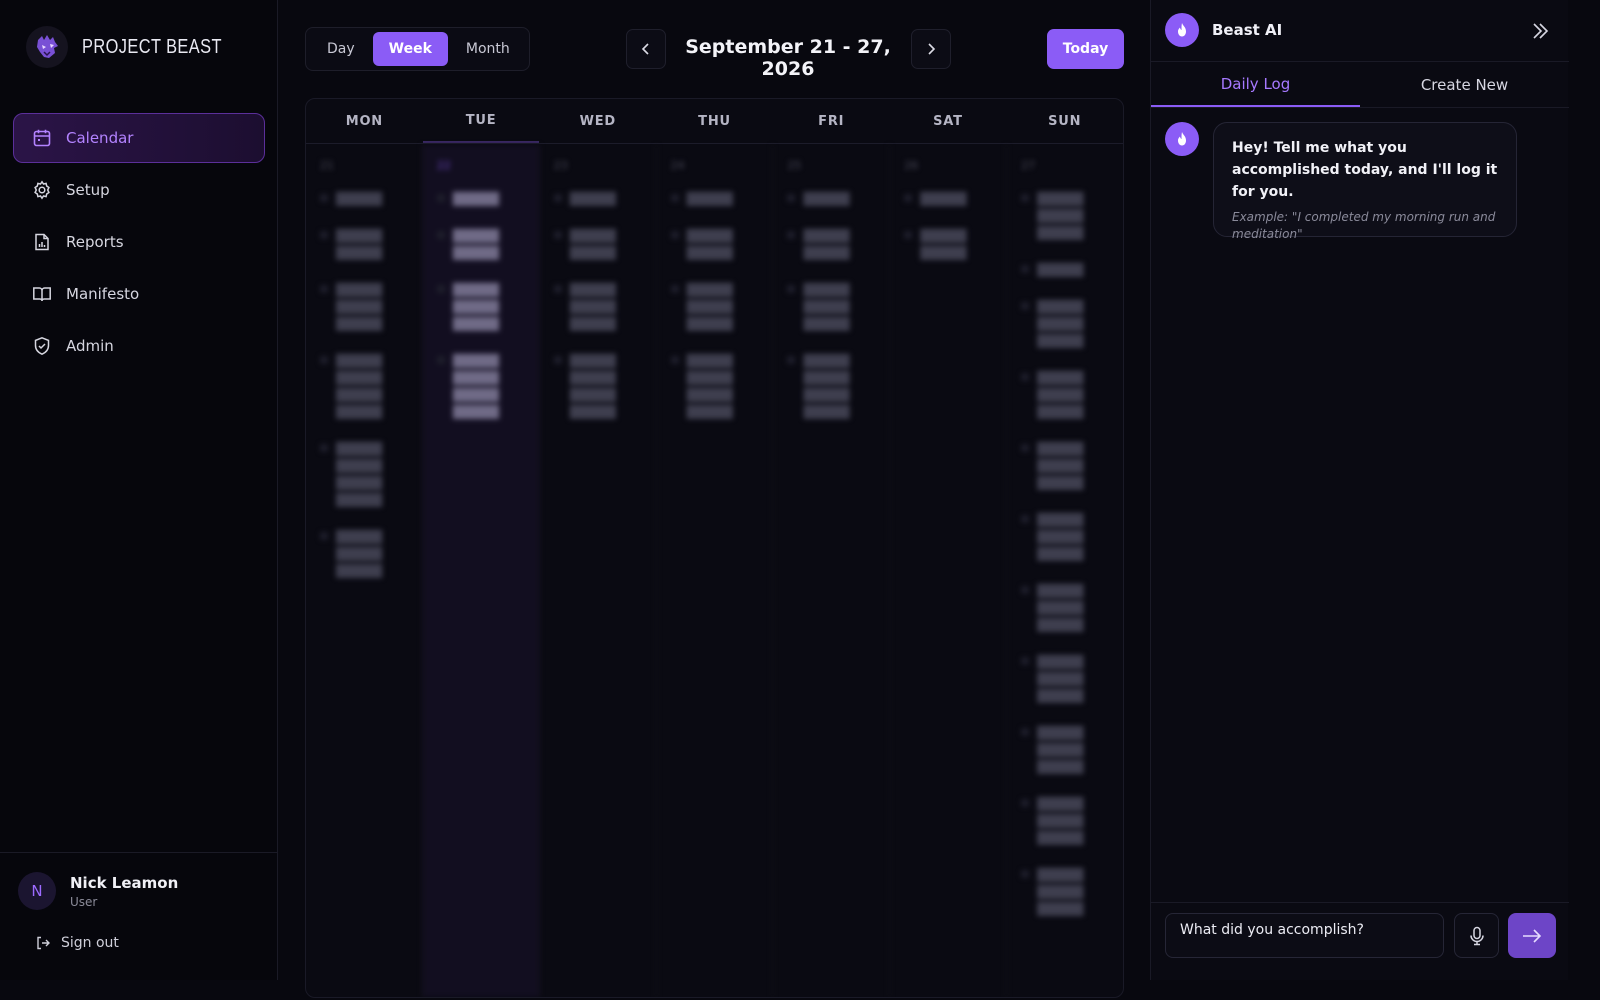  Describe the element at coordinates (152, 46) in the screenshot. I see `brand-name: PROJECT BEAST` at that location.